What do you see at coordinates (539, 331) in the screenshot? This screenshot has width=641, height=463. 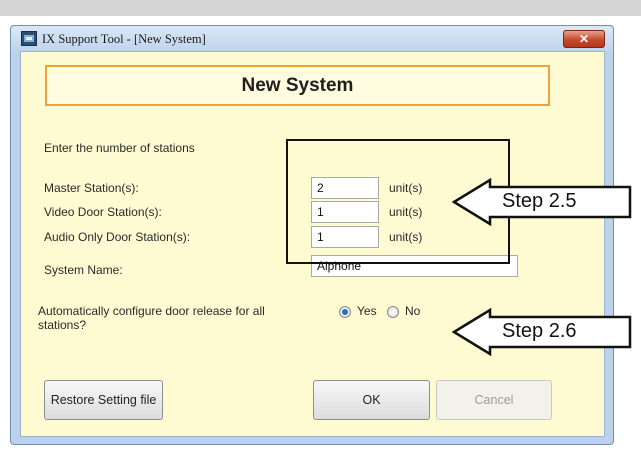 I see `step-2-6-label: Step 2.6` at bounding box center [539, 331].